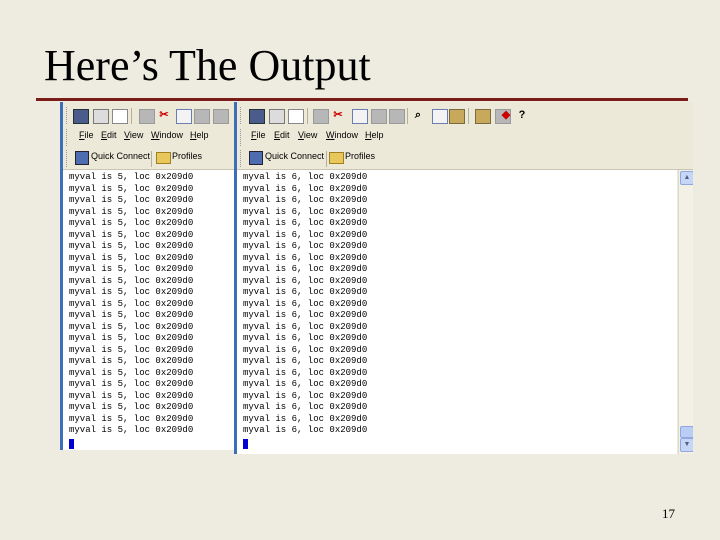  What do you see at coordinates (221, 116) in the screenshot?
I see `paste-special-icon` at bounding box center [221, 116].